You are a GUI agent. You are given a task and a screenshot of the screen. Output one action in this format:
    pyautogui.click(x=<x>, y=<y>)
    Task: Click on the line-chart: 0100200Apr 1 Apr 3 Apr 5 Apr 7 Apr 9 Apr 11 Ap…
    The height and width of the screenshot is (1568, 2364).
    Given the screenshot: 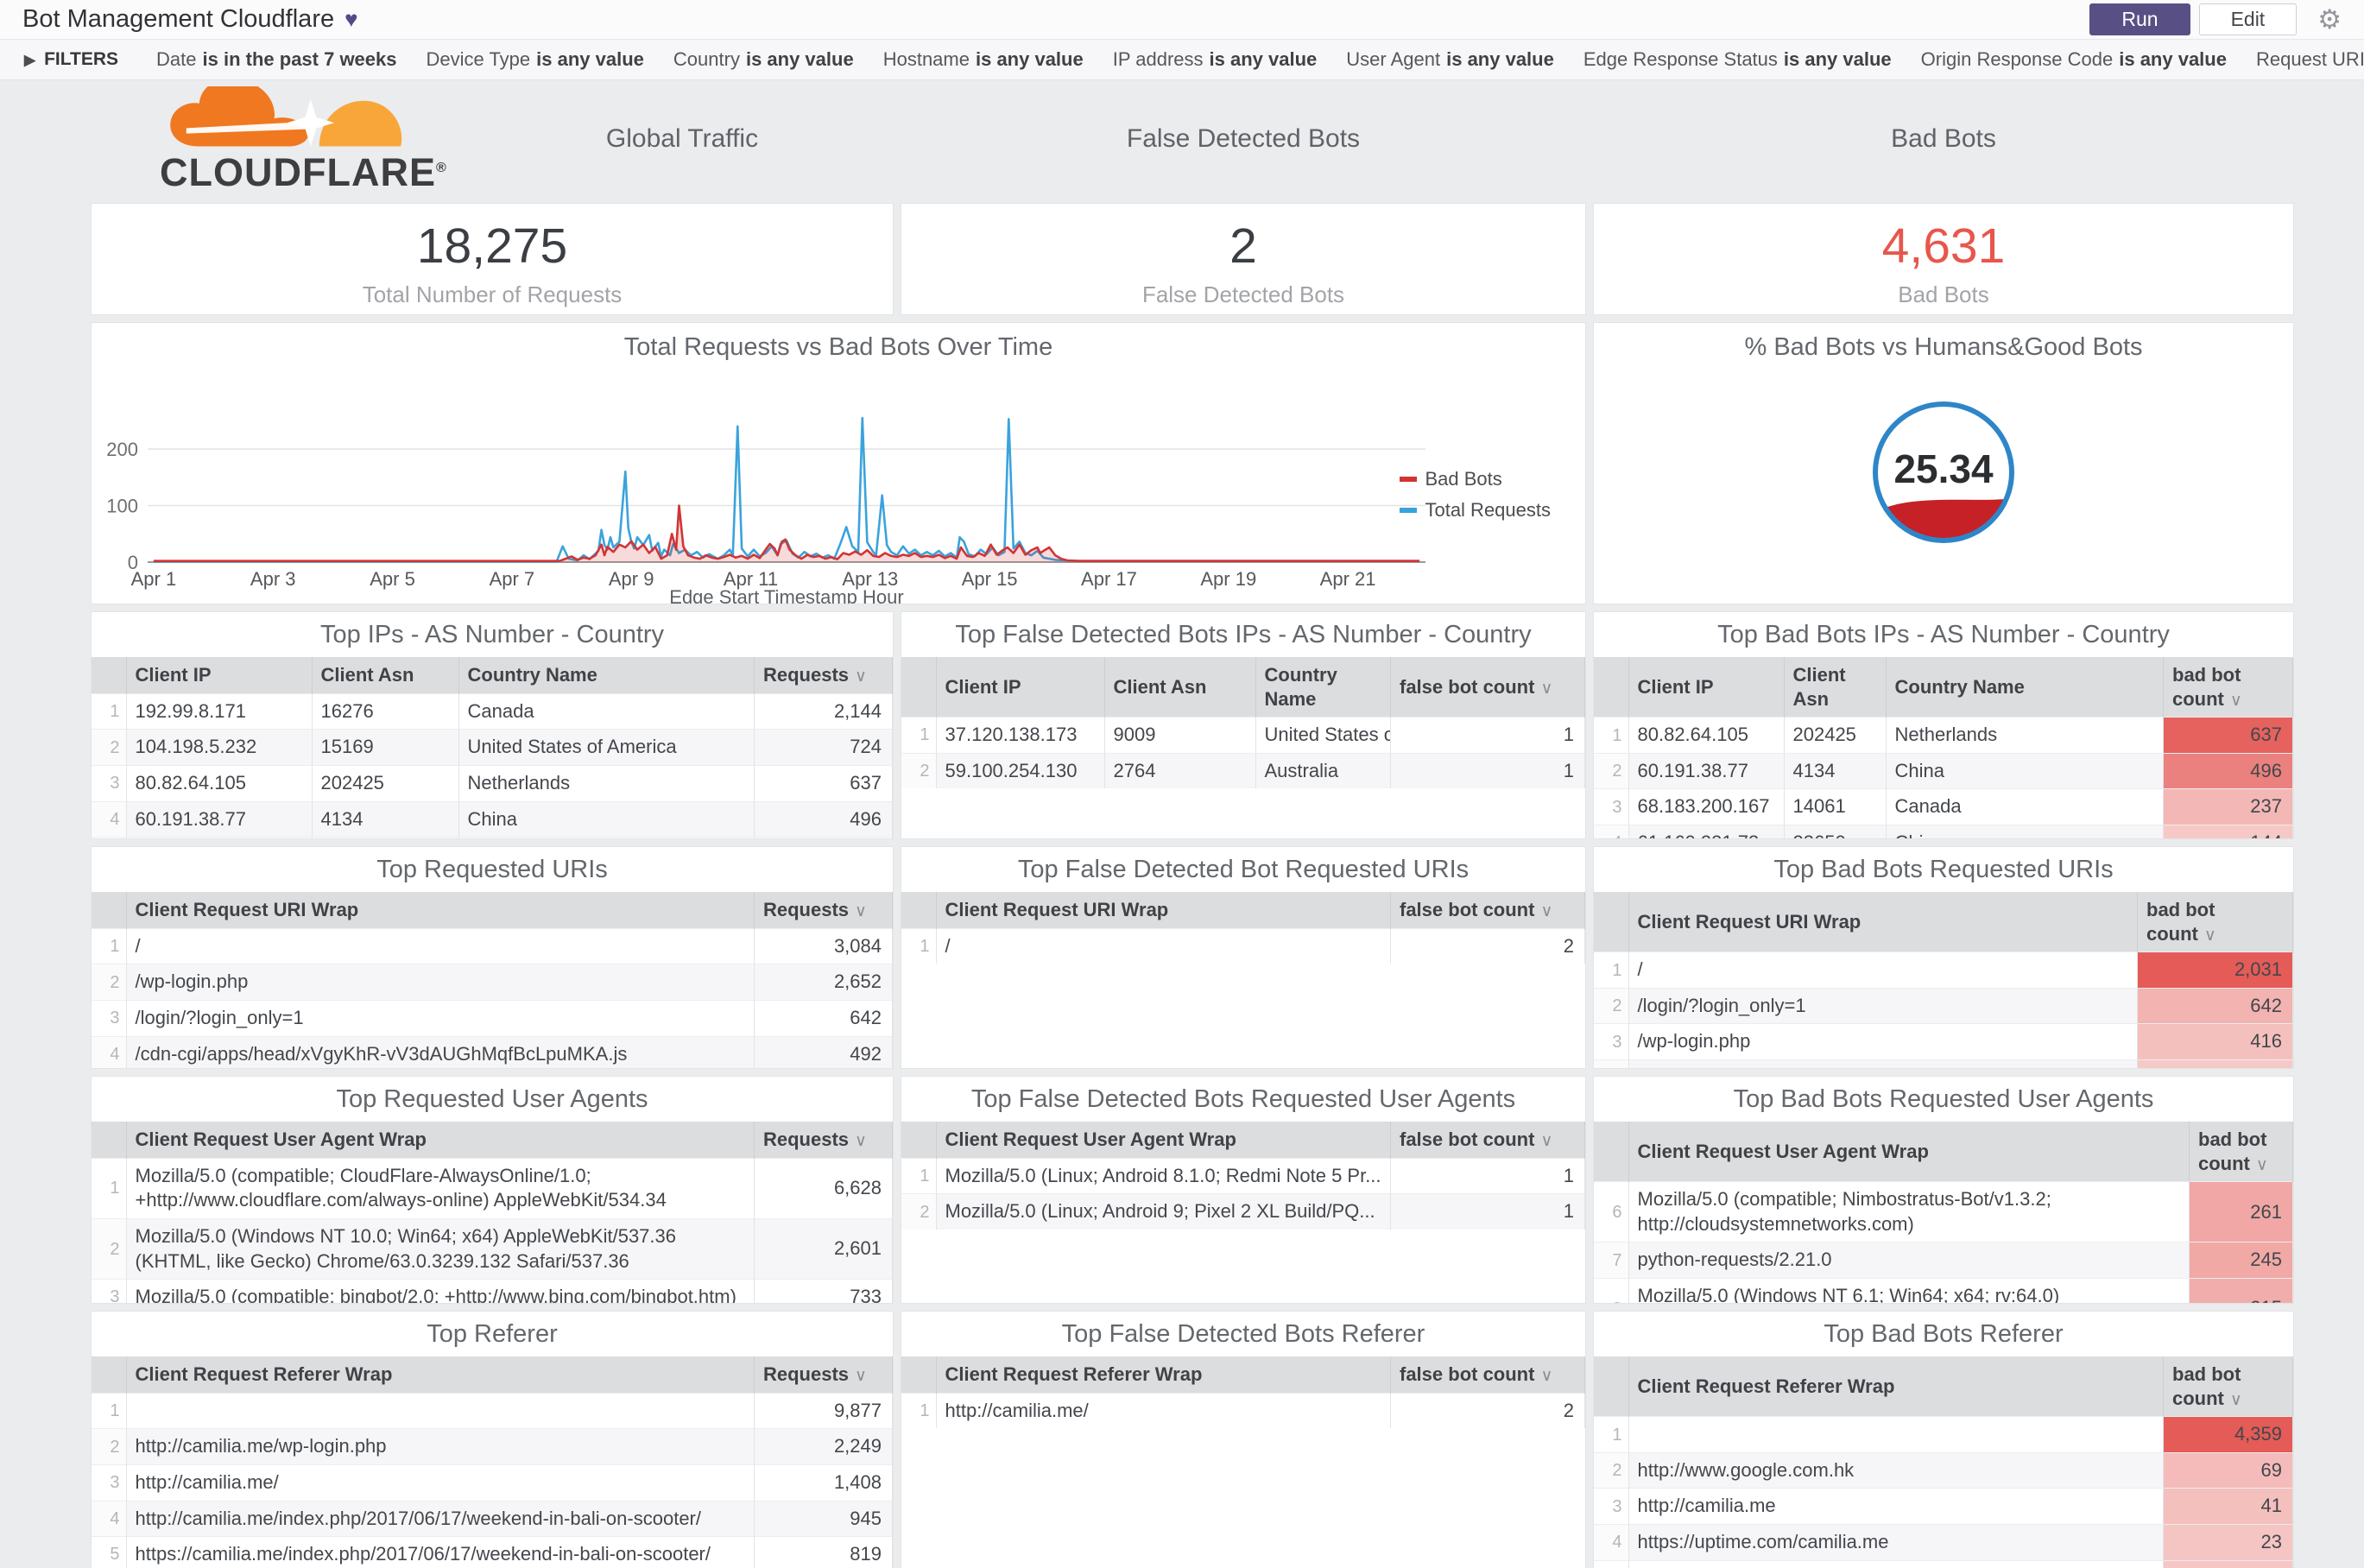 What is the action you would take?
    pyautogui.click(x=838, y=481)
    